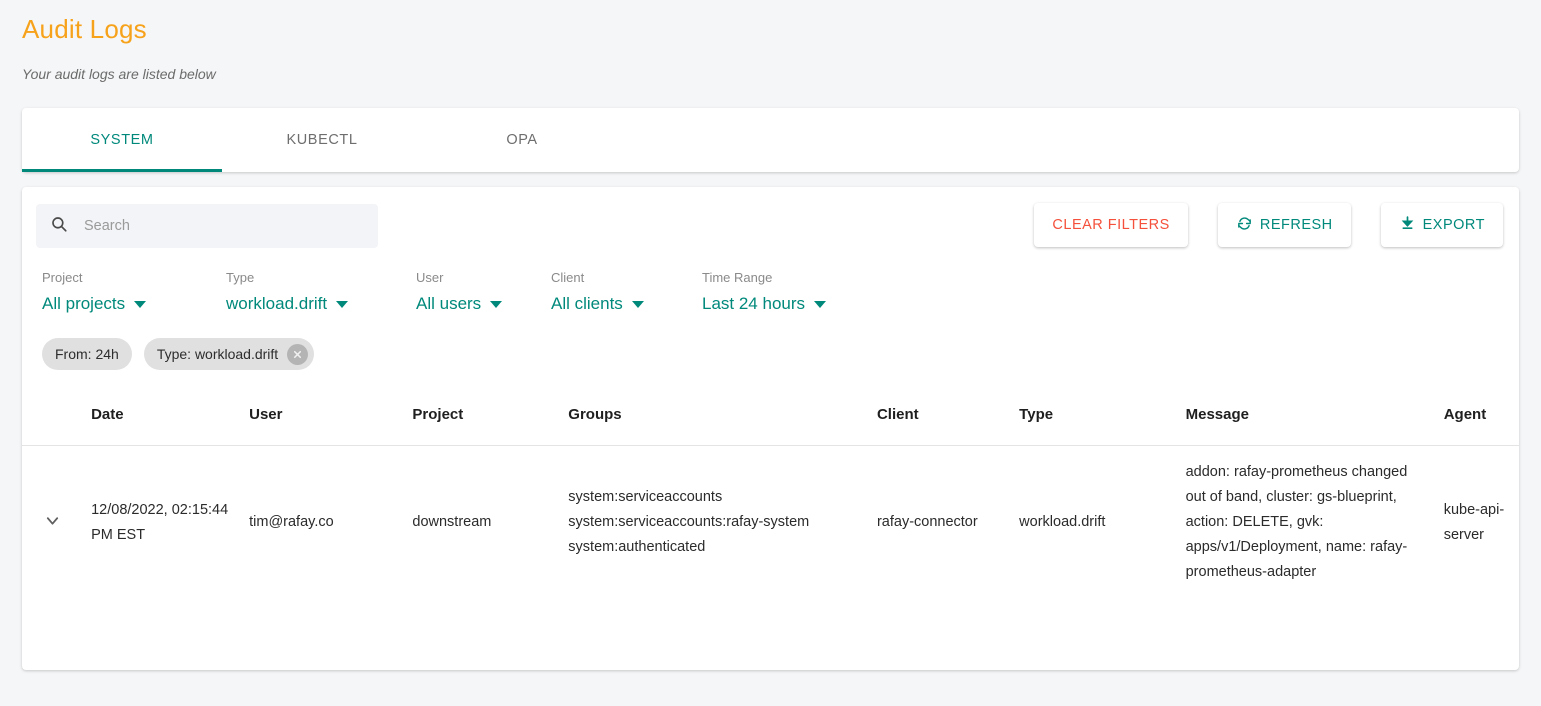  I want to click on tab-system: SYSTEM, so click(122, 140).